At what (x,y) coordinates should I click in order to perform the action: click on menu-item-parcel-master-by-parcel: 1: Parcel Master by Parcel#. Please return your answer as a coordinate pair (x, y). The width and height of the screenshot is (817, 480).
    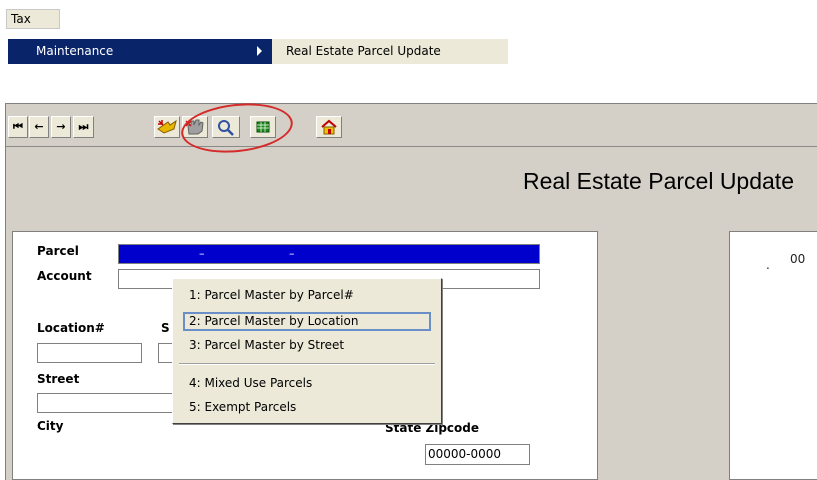
    Looking at the image, I should click on (271, 295).